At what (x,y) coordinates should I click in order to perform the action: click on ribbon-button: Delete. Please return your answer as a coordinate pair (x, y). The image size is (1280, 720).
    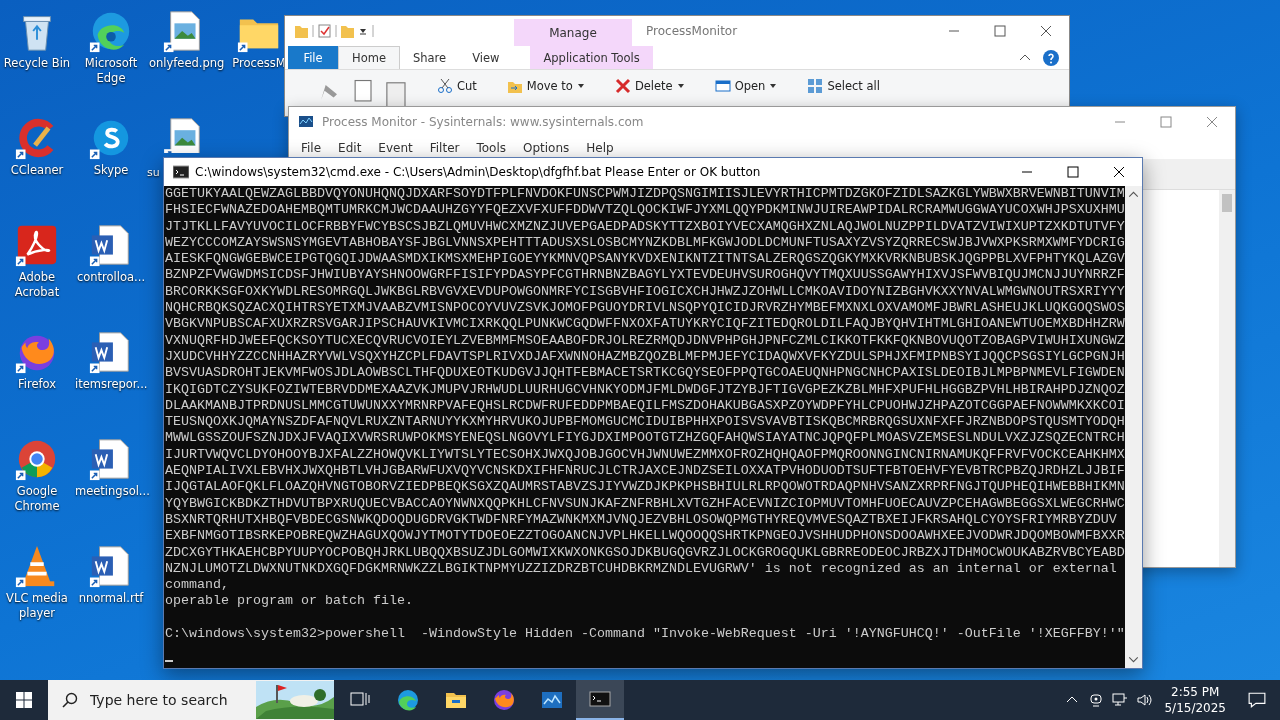
    Looking at the image, I should click on (649, 86).